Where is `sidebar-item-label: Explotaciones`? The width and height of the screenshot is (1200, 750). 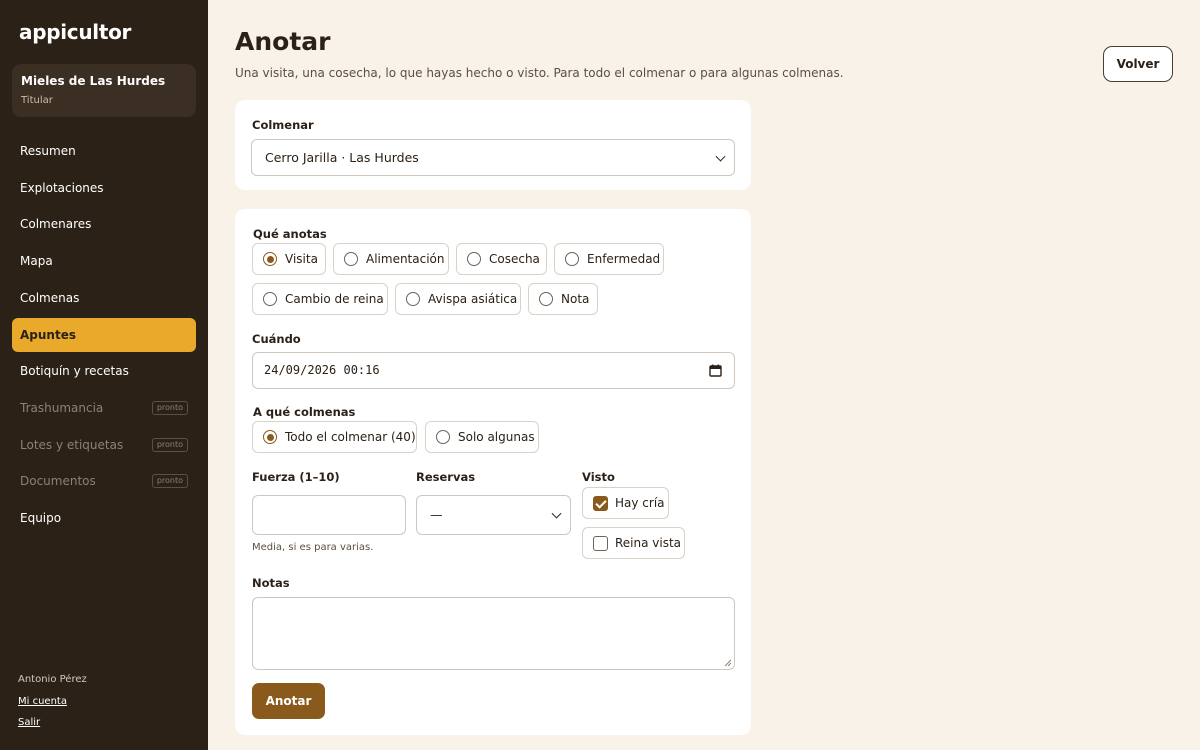 sidebar-item-label: Explotaciones is located at coordinates (62, 188).